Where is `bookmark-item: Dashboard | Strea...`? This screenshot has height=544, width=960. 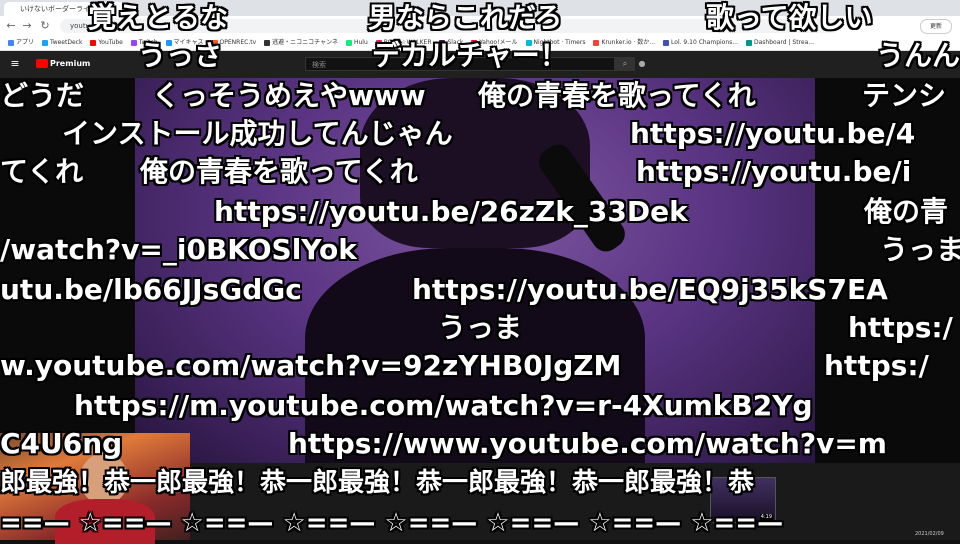
bookmark-item: Dashboard | Strea... is located at coordinates (780, 43).